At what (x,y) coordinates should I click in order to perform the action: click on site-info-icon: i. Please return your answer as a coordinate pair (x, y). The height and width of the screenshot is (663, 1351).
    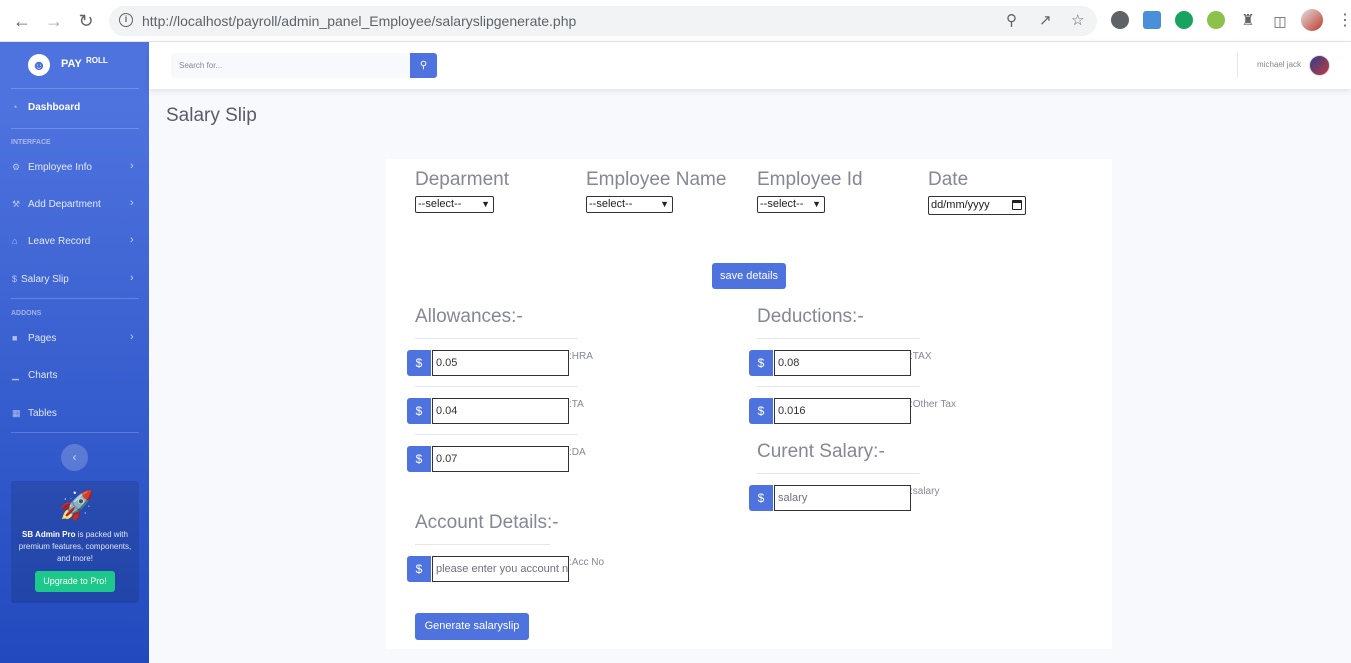
    Looking at the image, I should click on (126, 20).